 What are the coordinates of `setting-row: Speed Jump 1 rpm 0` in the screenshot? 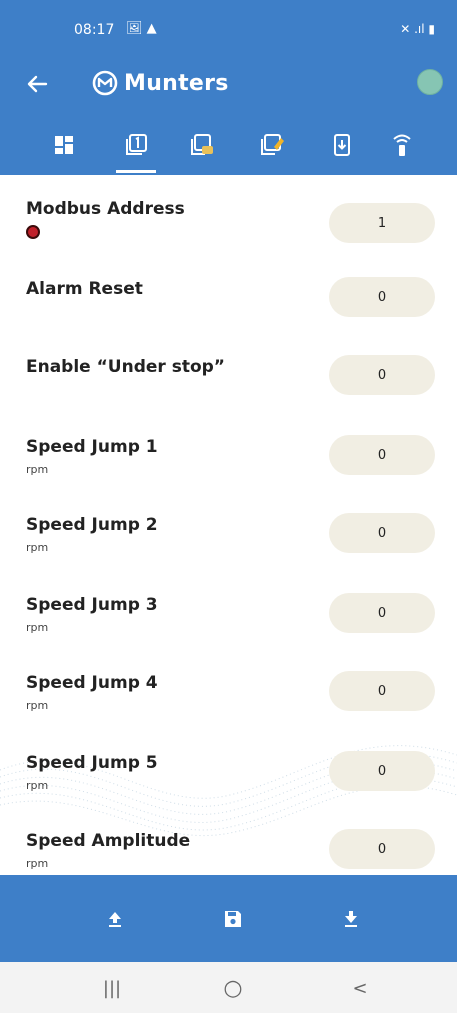 It's located at (228, 460).